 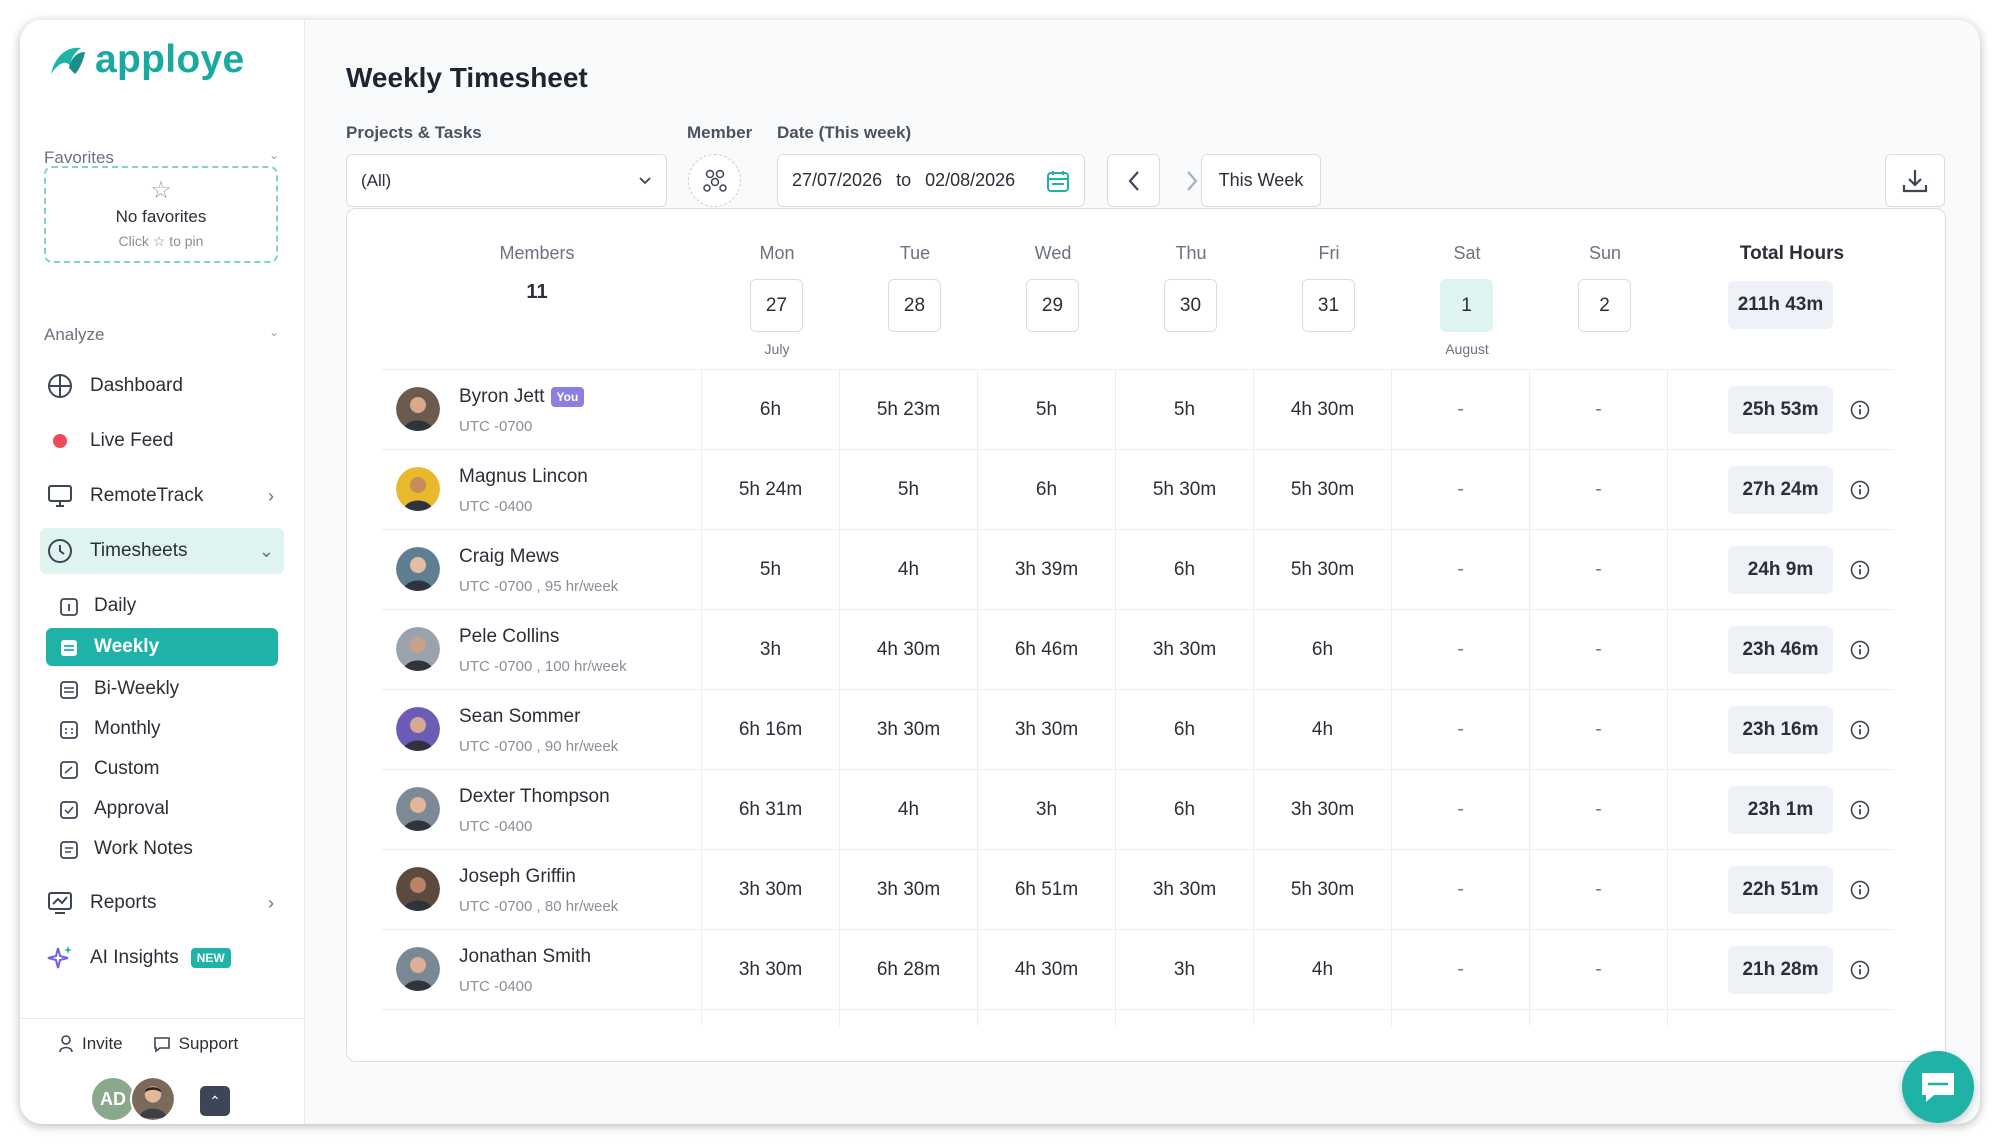 I want to click on support-link: Support, so click(x=195, y=1044).